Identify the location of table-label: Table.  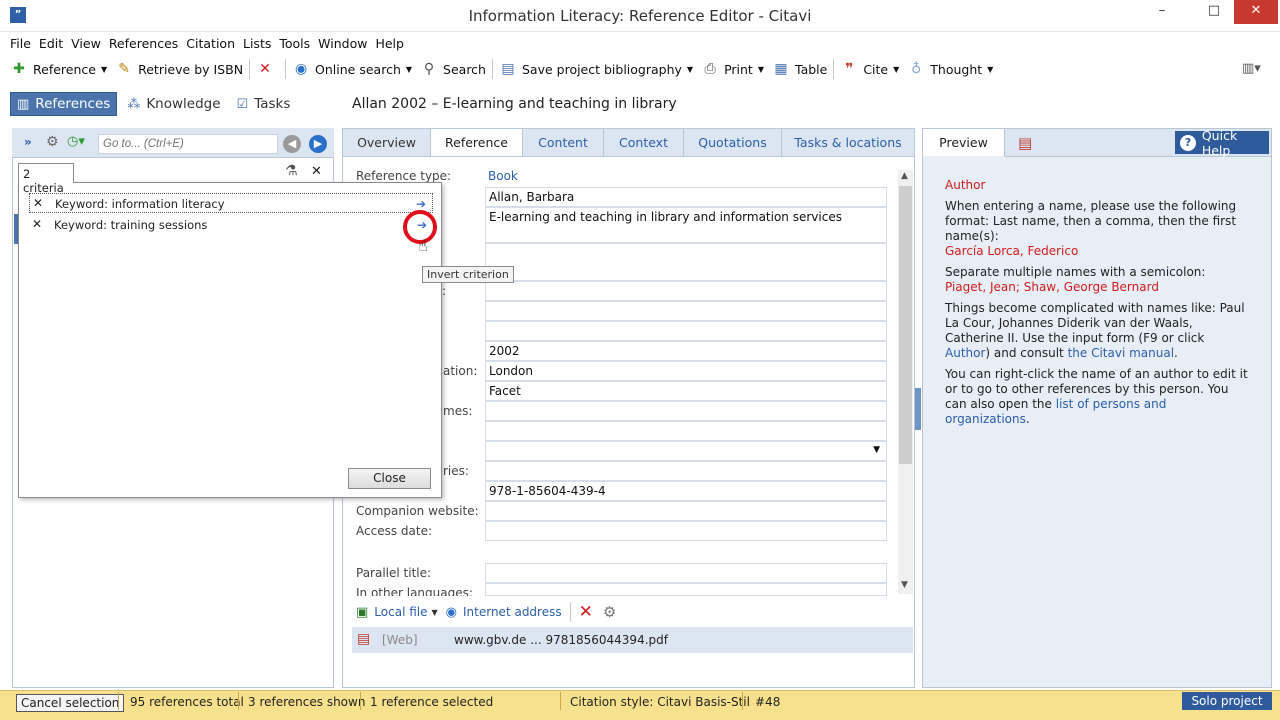
(811, 69).